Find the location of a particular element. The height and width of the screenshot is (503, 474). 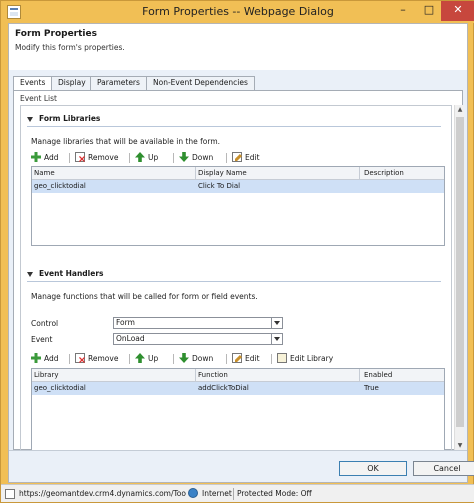

event-label: Event is located at coordinates (42, 339).